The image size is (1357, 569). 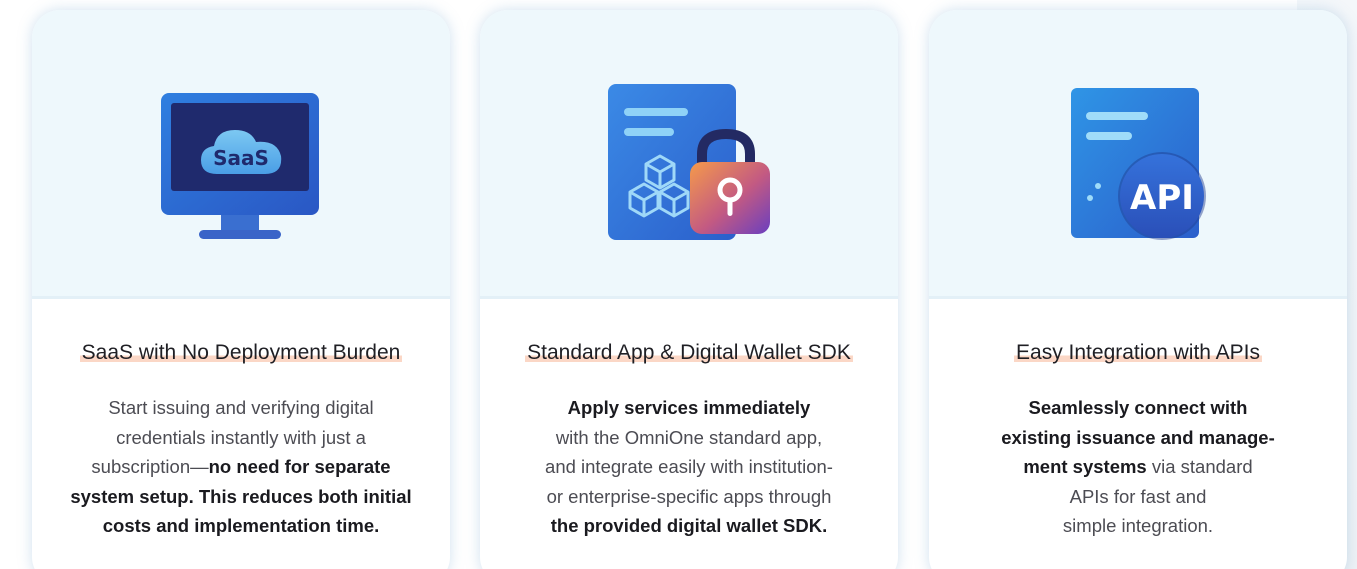 I want to click on api-icon-label: API, so click(x=1162, y=198).